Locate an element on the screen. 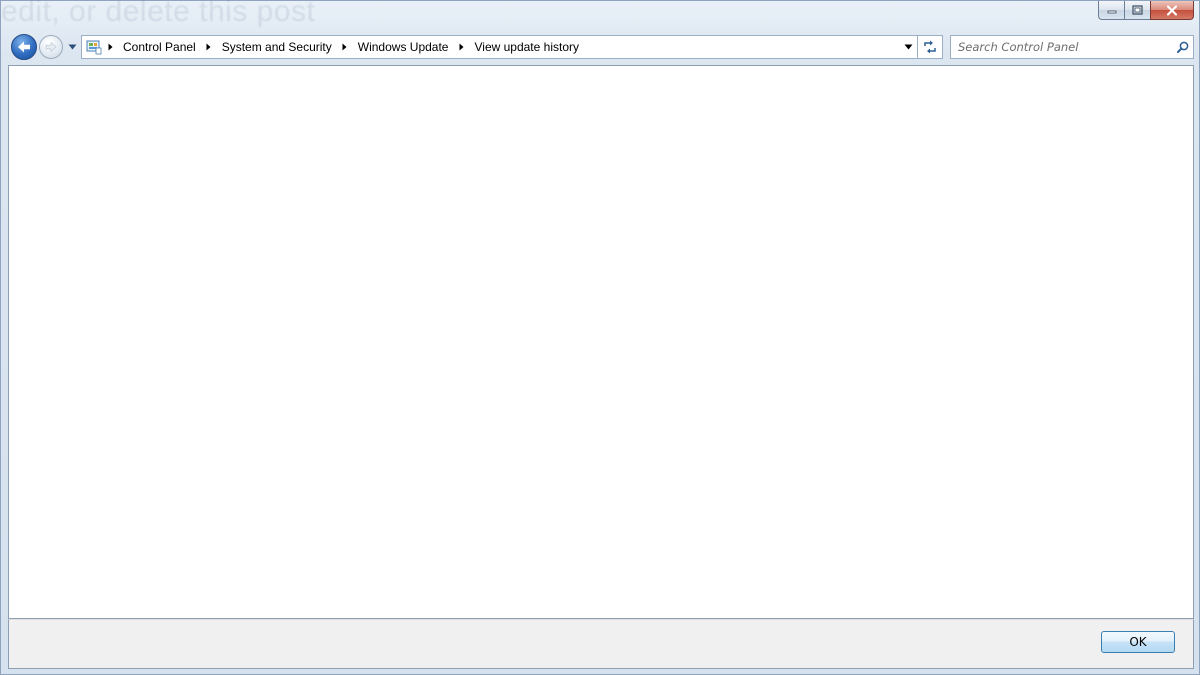  minimize-icon is located at coordinates (1111, 12).